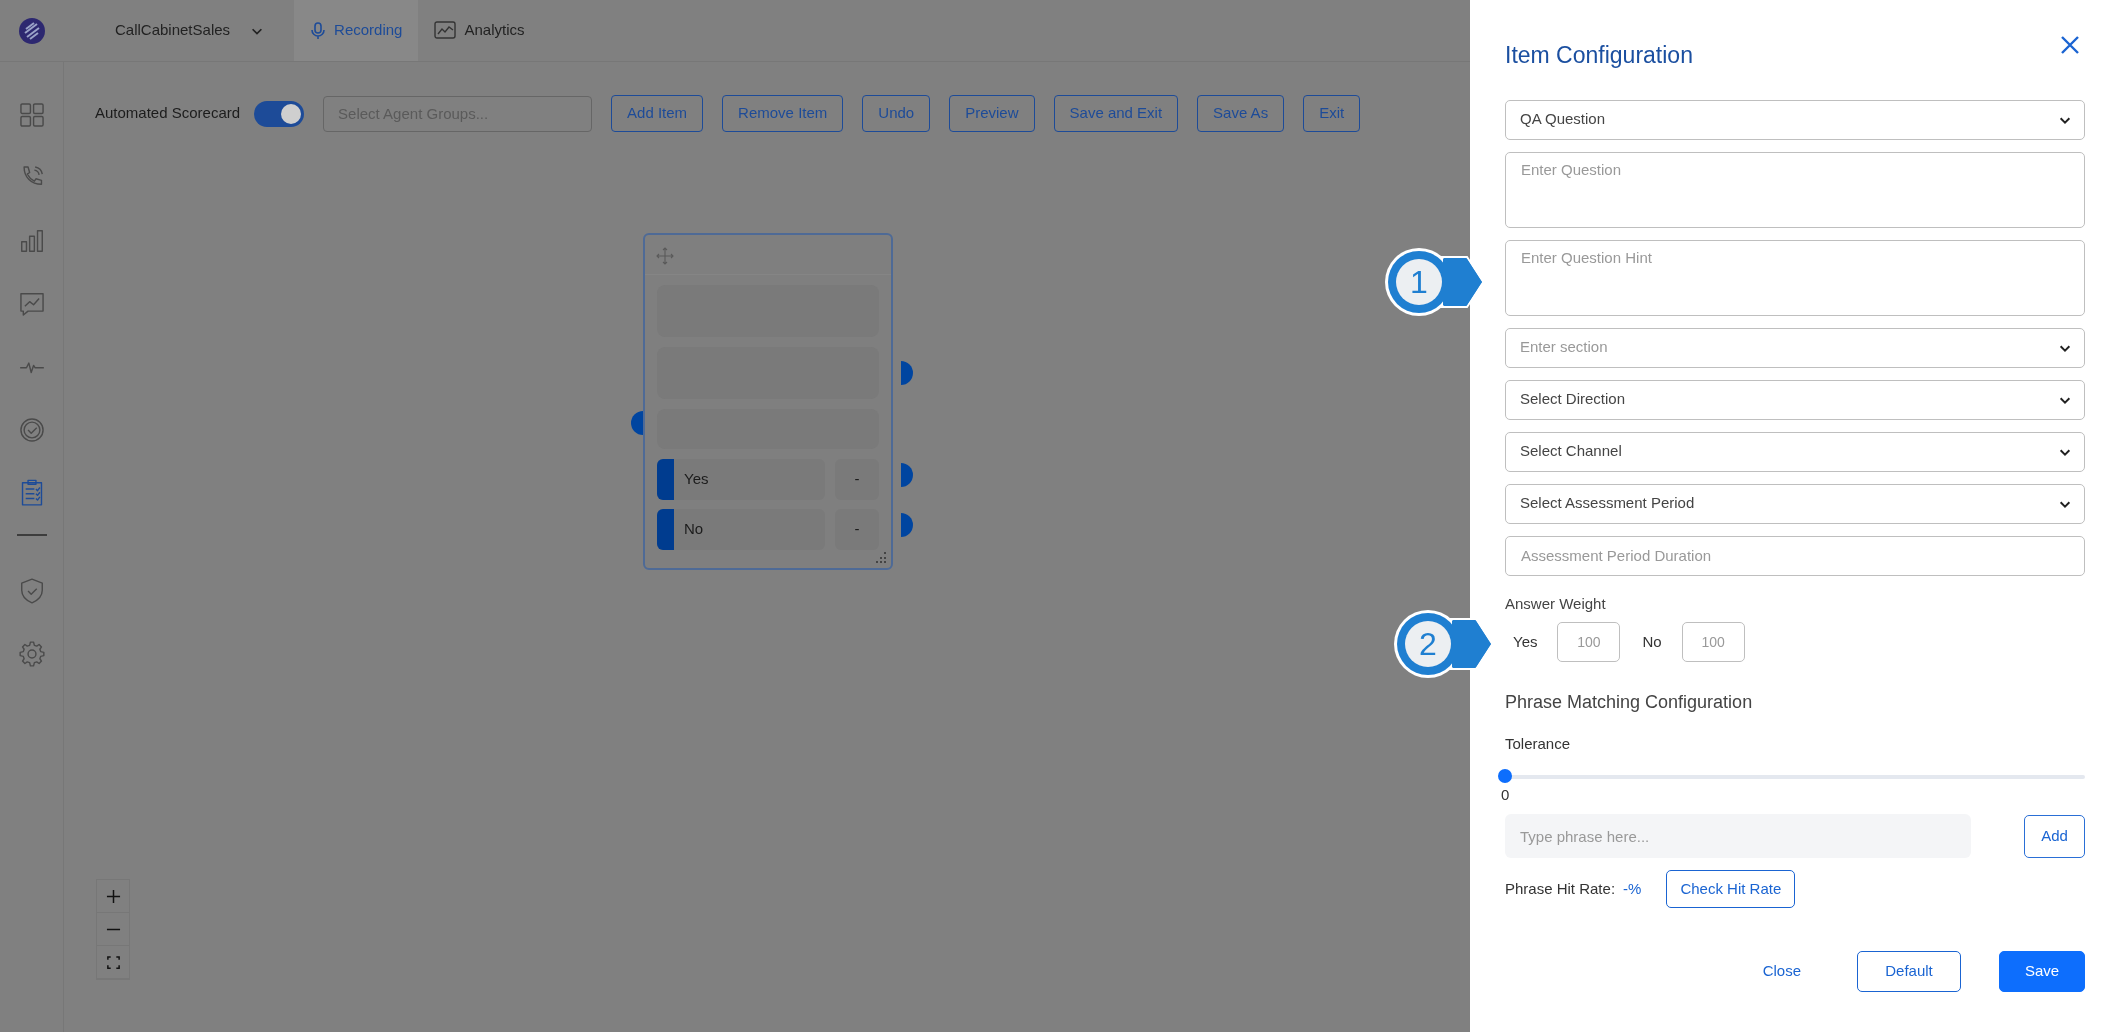 This screenshot has width=2124, height=1032. I want to click on slider-value: 0, so click(1505, 794).